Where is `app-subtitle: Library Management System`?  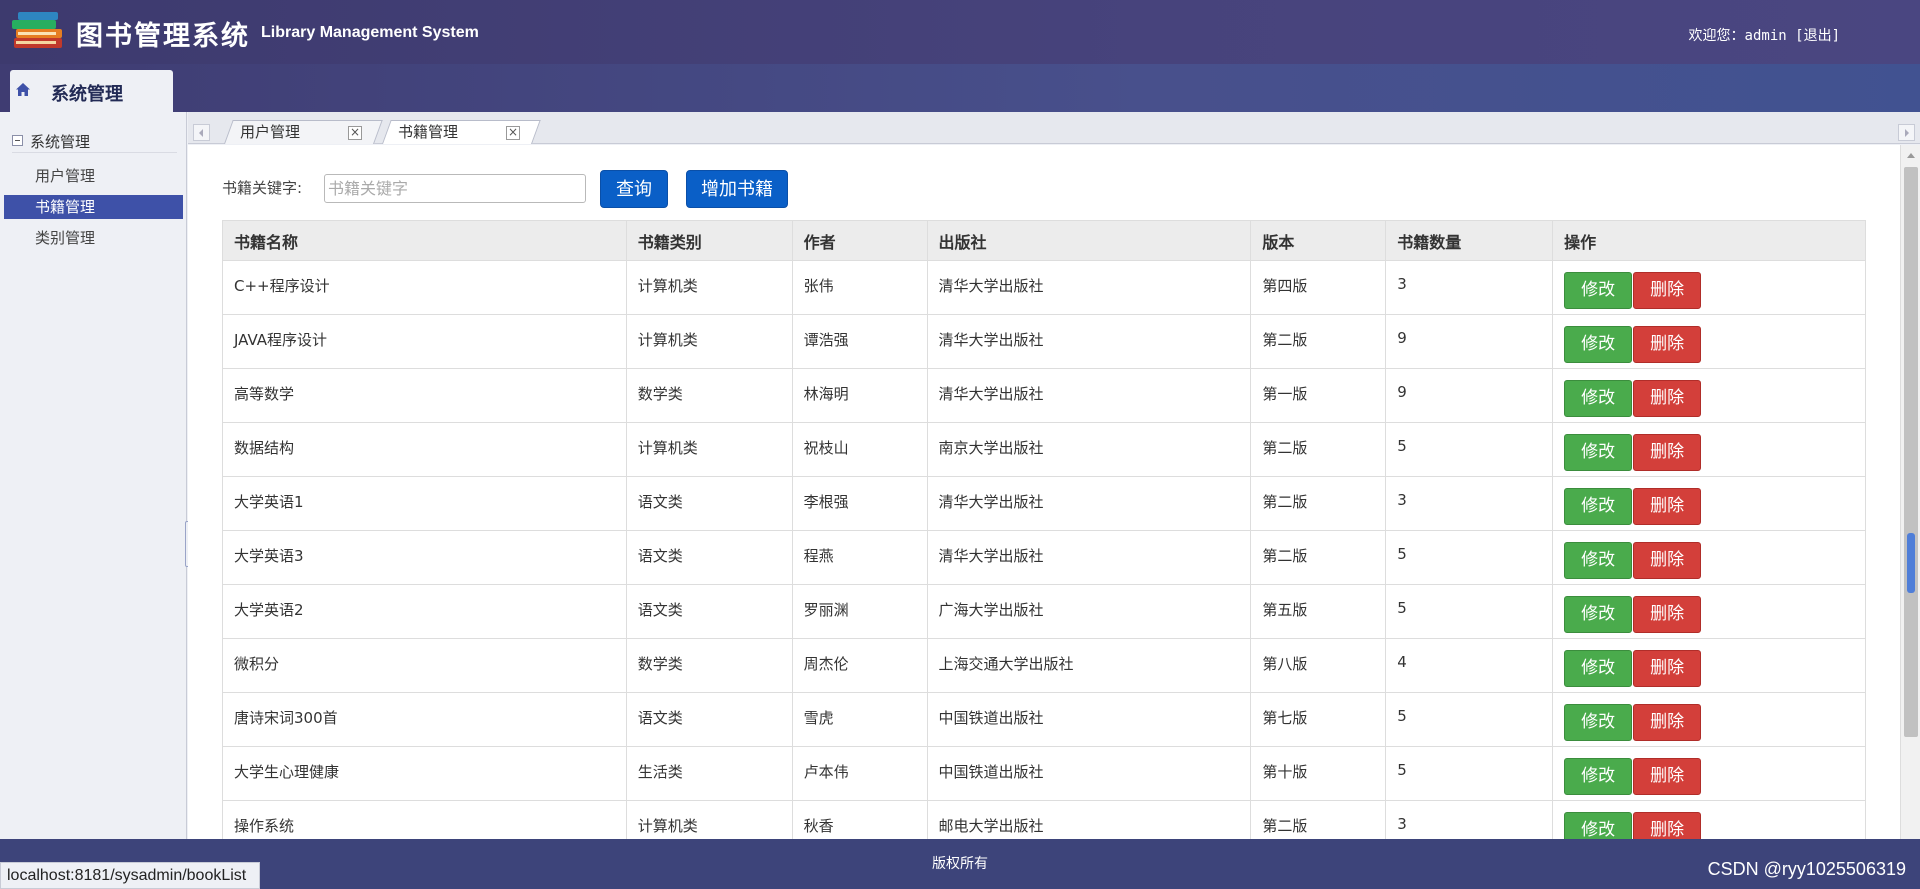 app-subtitle: Library Management System is located at coordinates (370, 32).